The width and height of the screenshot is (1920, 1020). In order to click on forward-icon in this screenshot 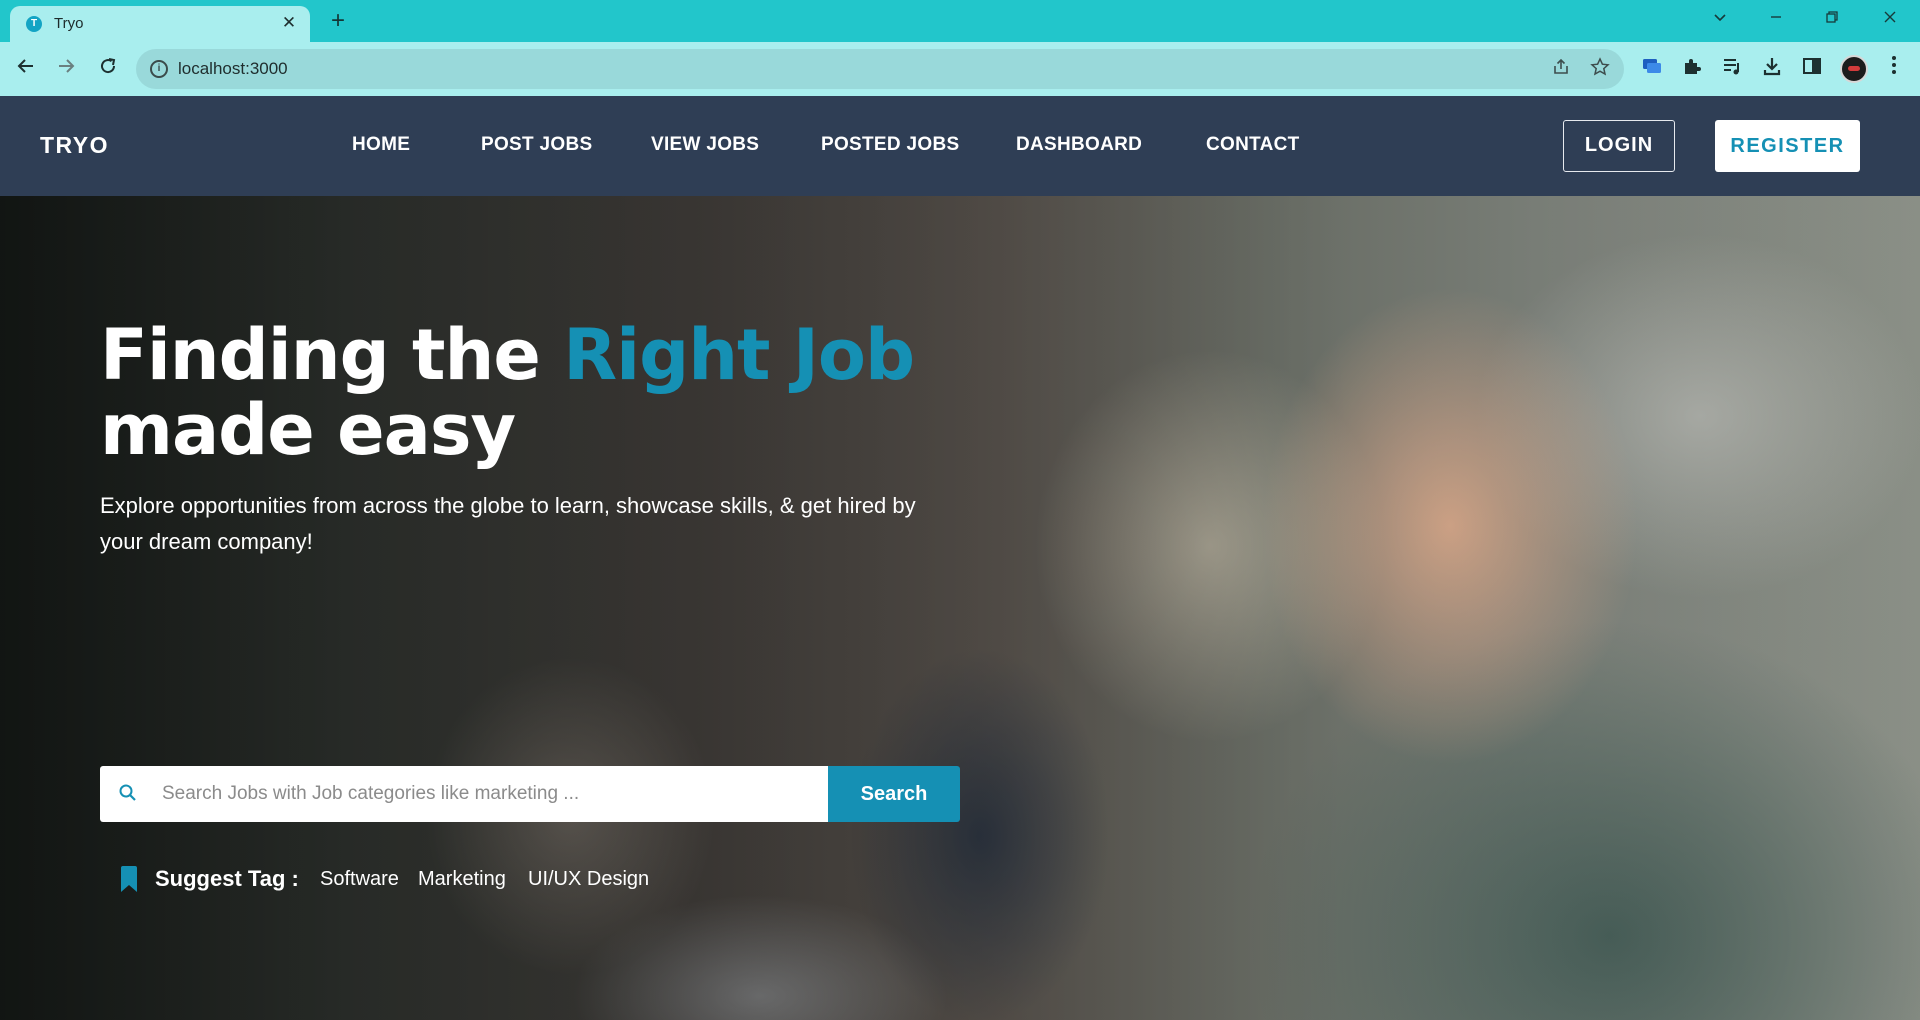, I will do `click(66, 69)`.